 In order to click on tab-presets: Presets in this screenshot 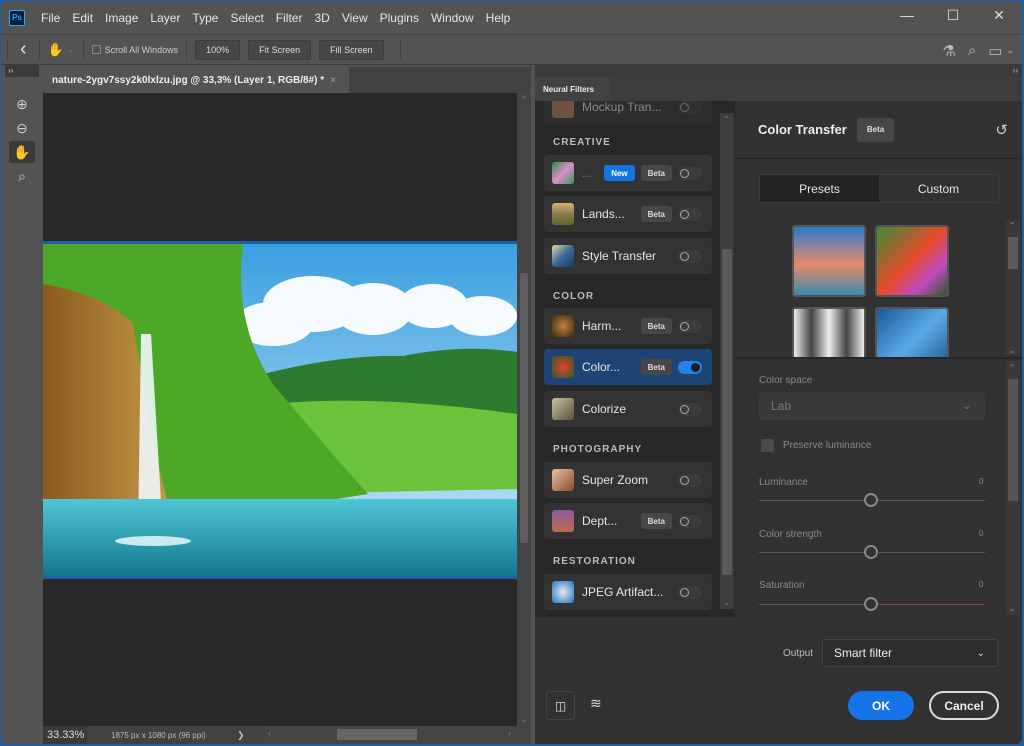, I will do `click(819, 188)`.